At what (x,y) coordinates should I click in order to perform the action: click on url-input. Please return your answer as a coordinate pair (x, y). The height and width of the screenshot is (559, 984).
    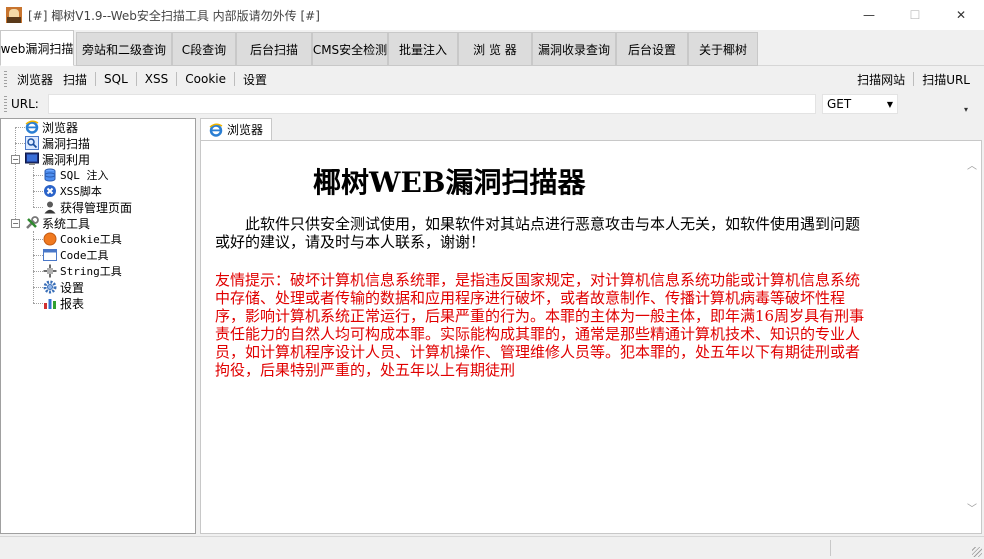
    Looking at the image, I should click on (432, 104).